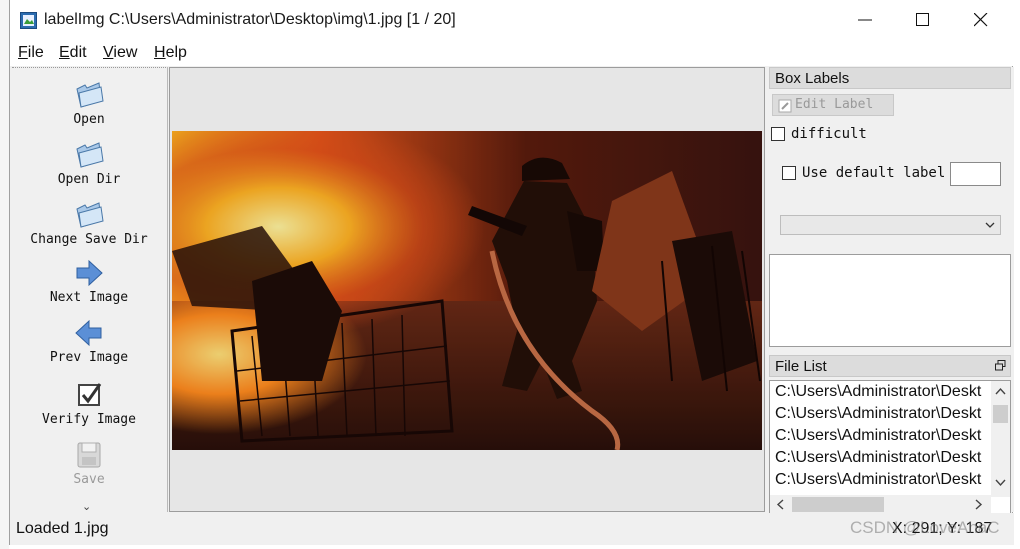 Image resolution: width=1020 pixels, height=549 pixels. I want to click on horizontal-scroll-thumb, so click(838, 504).